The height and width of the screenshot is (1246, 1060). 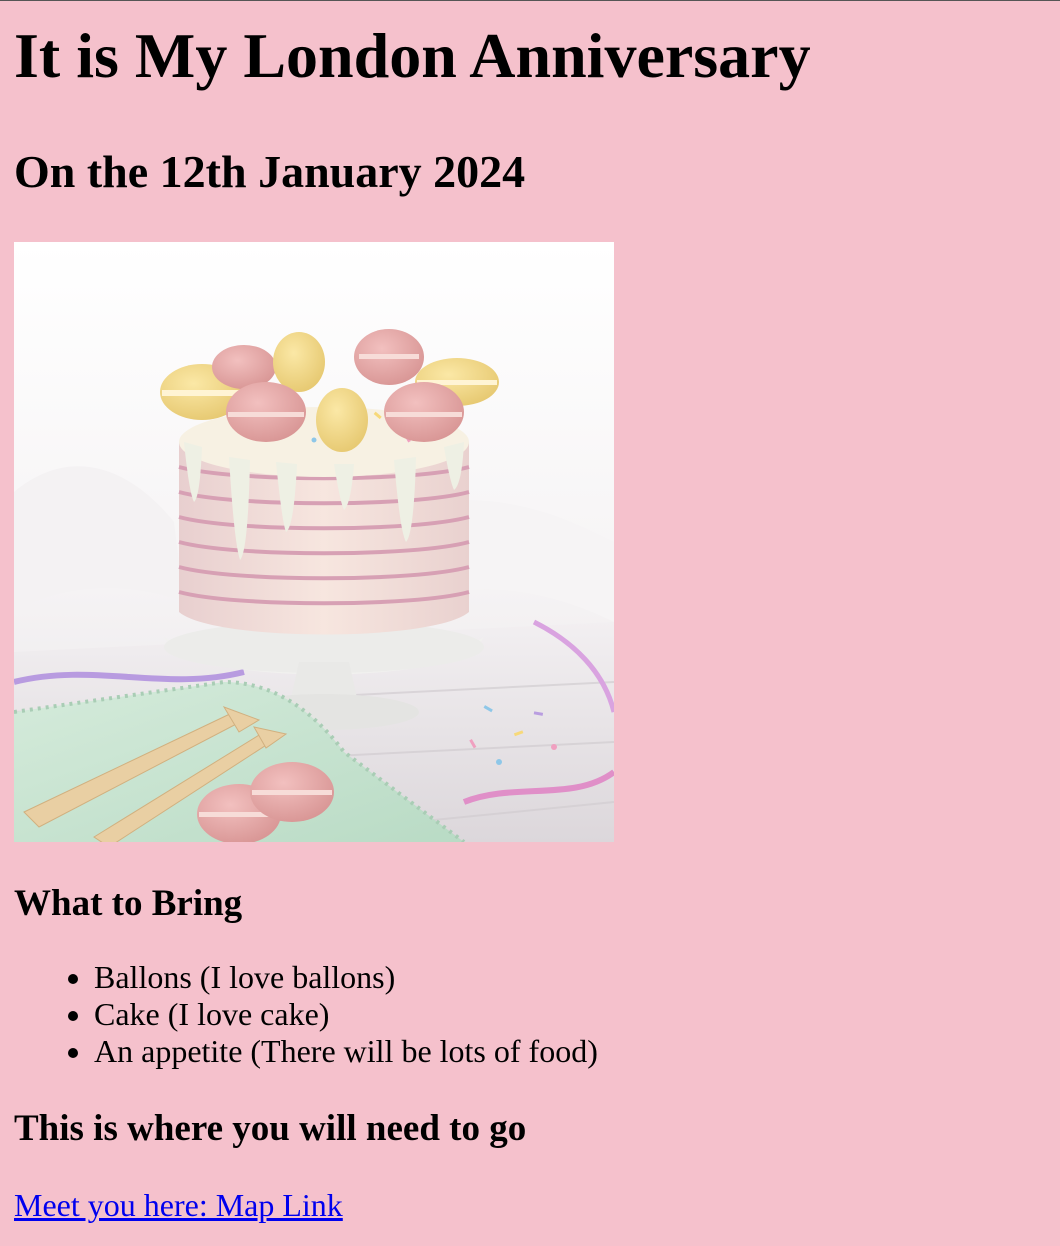 I want to click on list-item: Ballons (I love ballons), so click(x=570, y=977).